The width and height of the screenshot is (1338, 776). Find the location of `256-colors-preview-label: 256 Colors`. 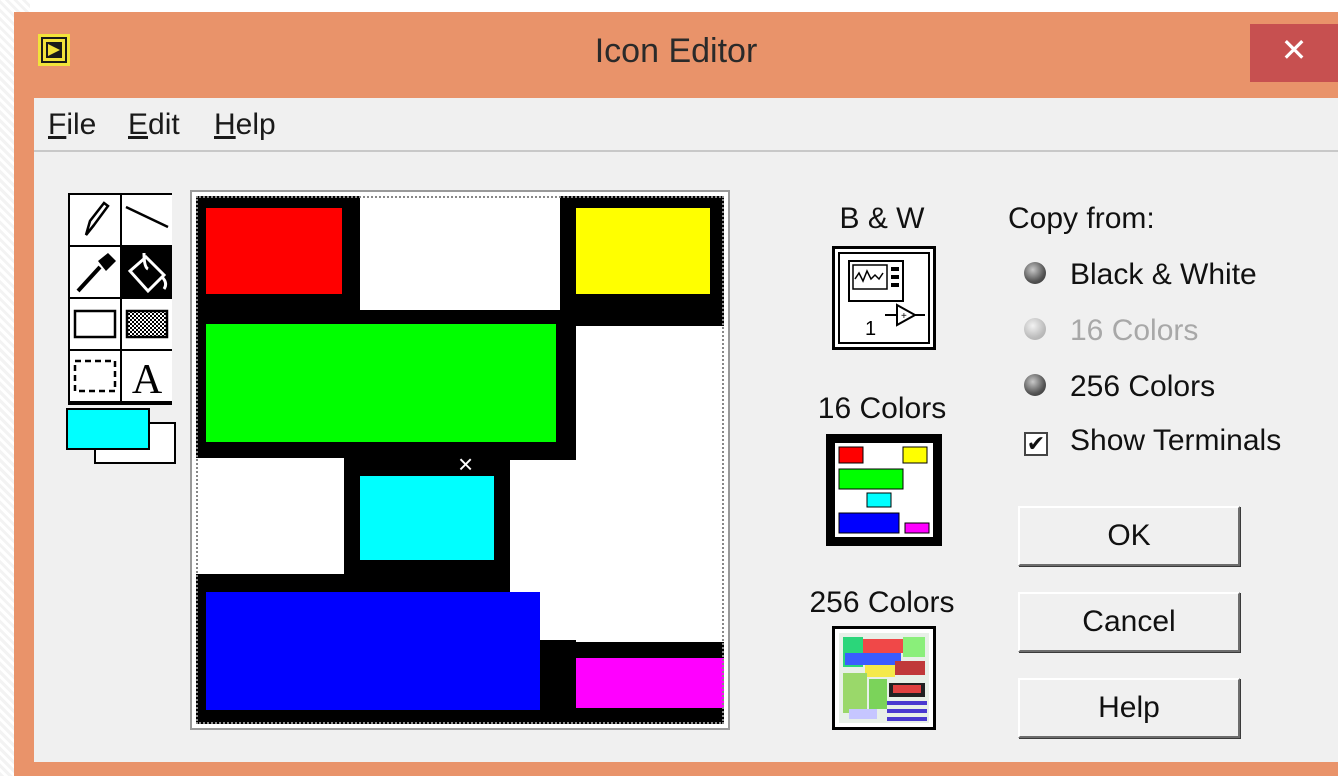

256-colors-preview-label: 256 Colors is located at coordinates (882, 602).